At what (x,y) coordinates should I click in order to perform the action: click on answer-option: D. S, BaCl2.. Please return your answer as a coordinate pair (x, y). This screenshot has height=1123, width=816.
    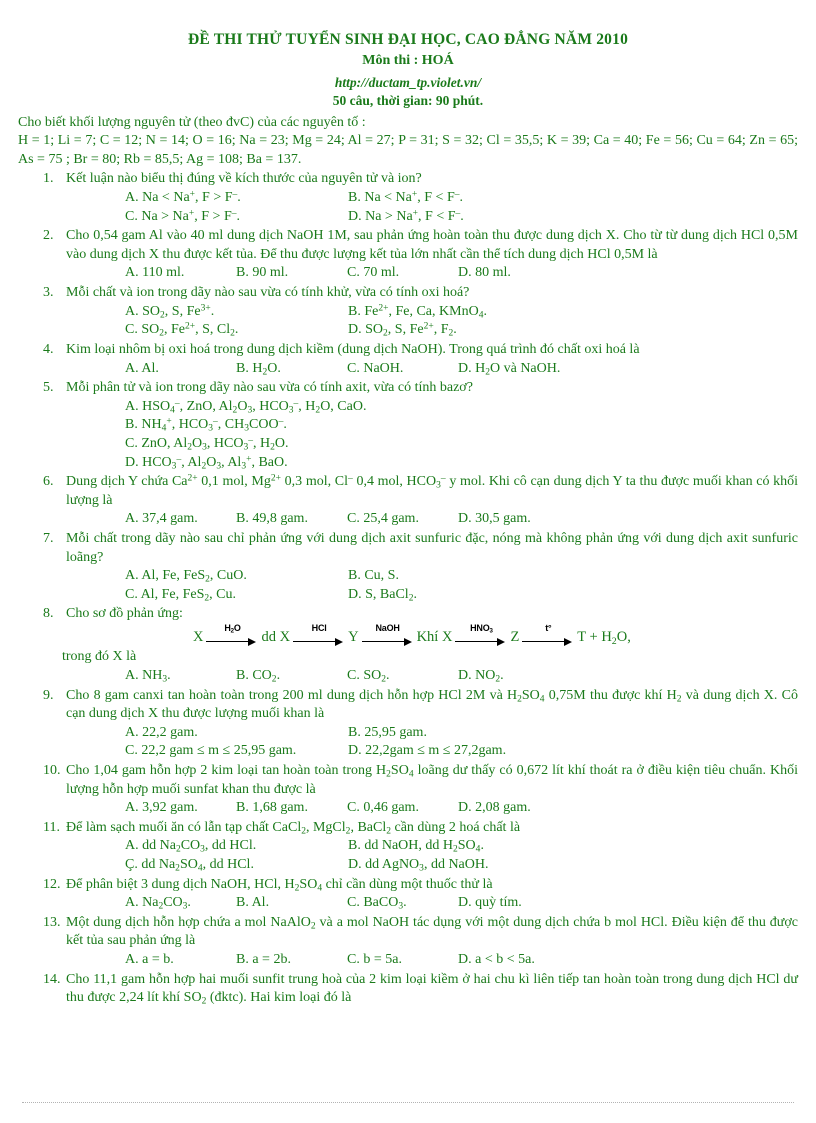
    Looking at the image, I should click on (459, 595).